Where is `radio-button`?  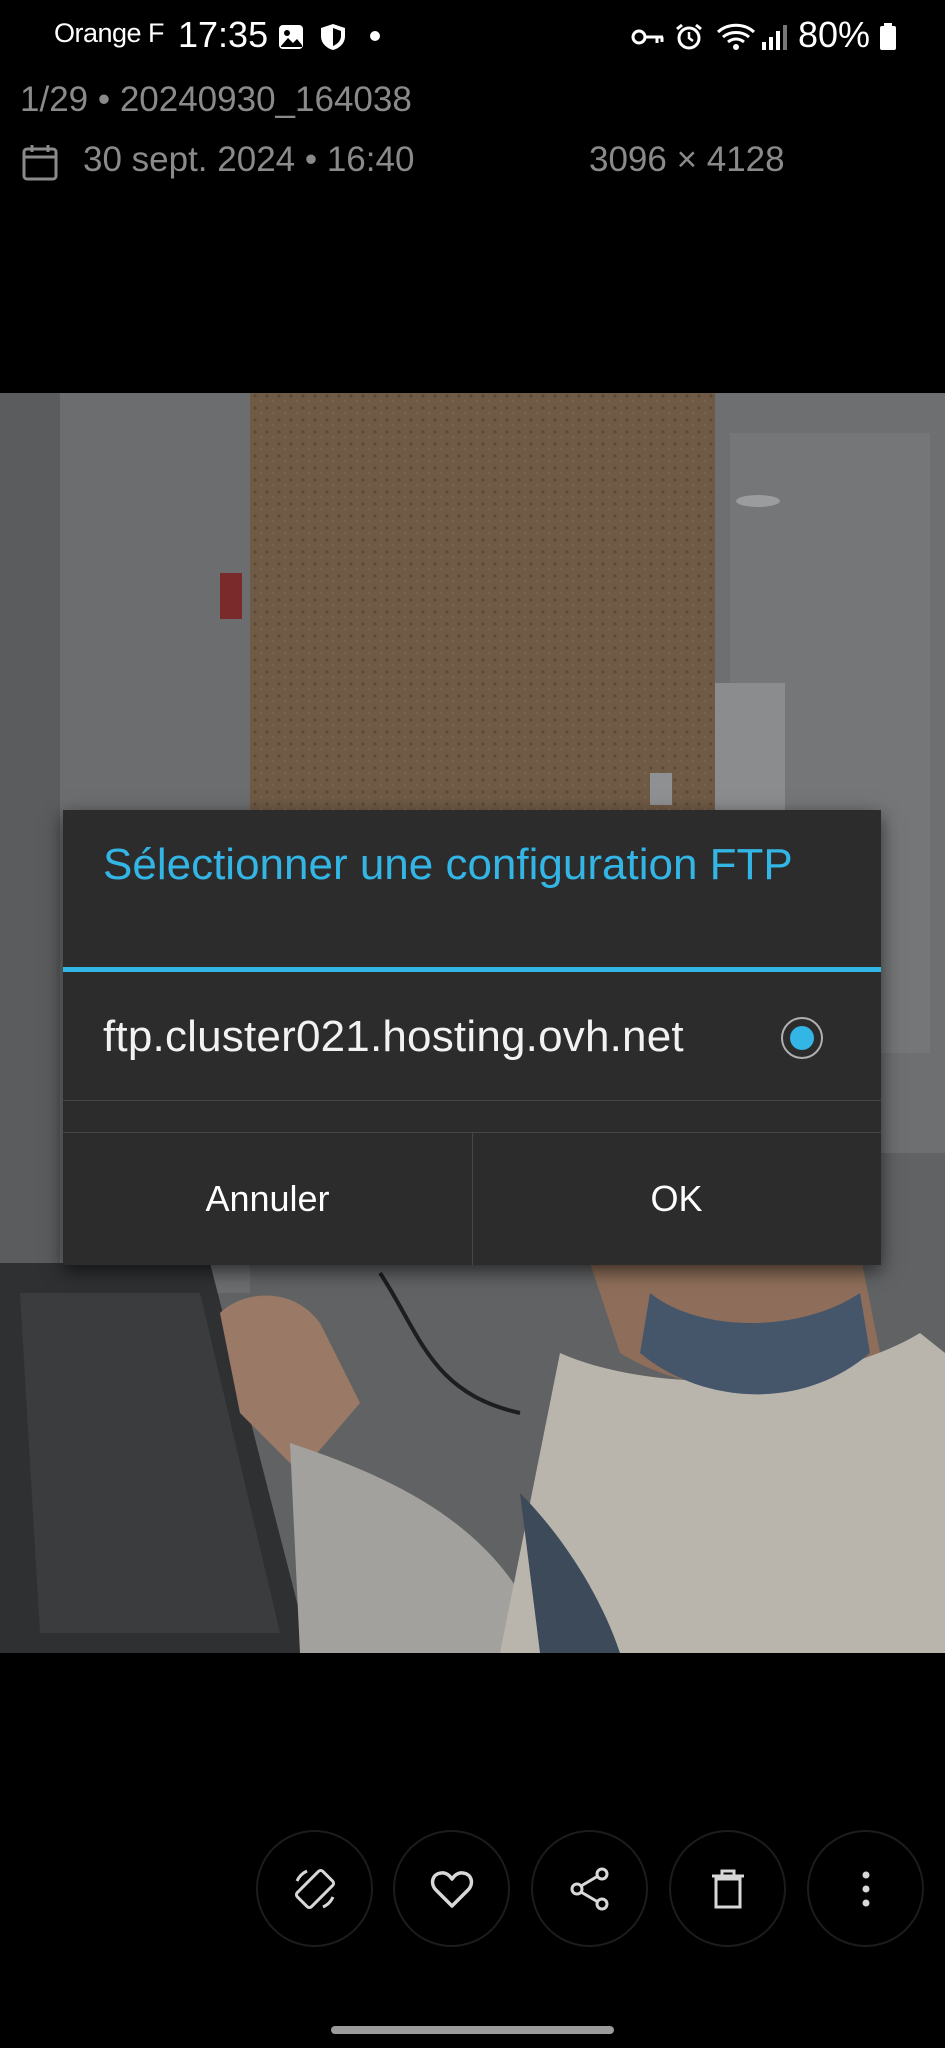 radio-button is located at coordinates (802, 1038).